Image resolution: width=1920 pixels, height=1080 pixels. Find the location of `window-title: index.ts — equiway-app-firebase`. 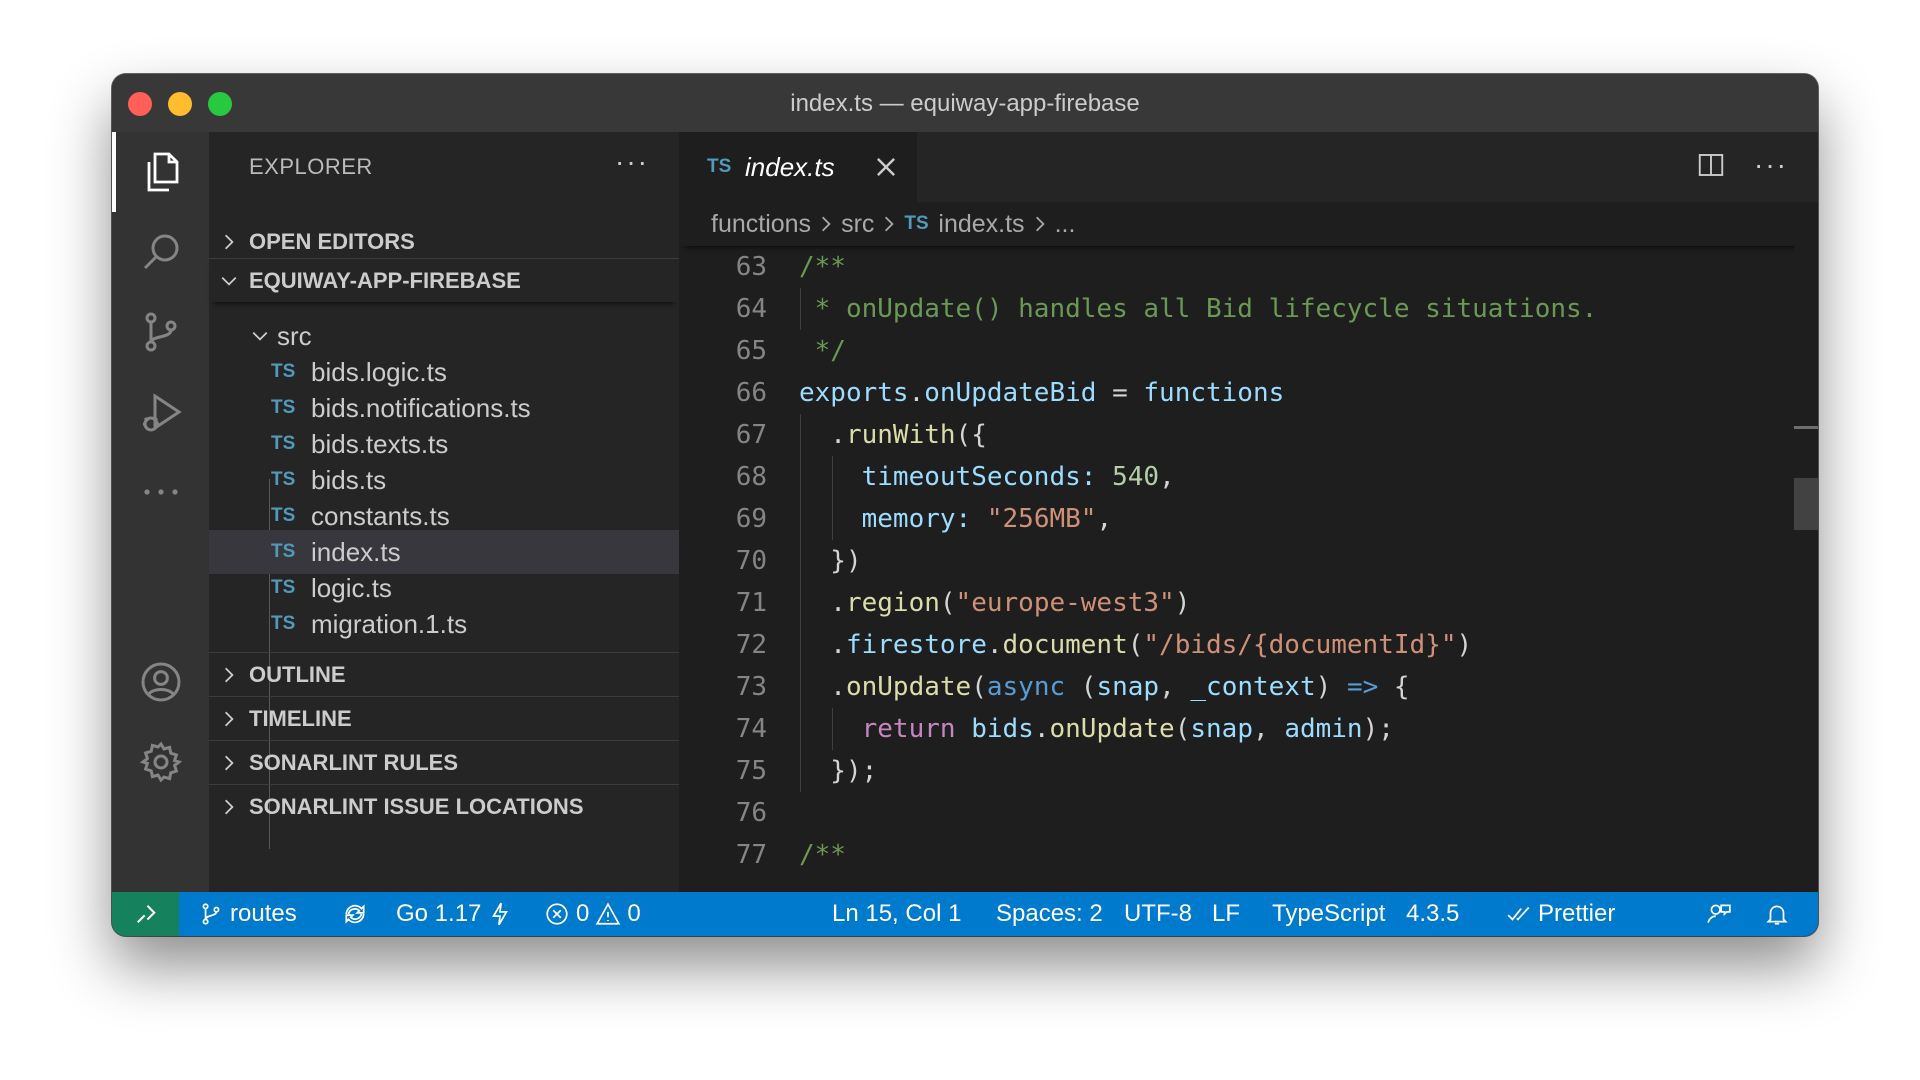

window-title: index.ts — equiway-app-firebase is located at coordinates (965, 103).